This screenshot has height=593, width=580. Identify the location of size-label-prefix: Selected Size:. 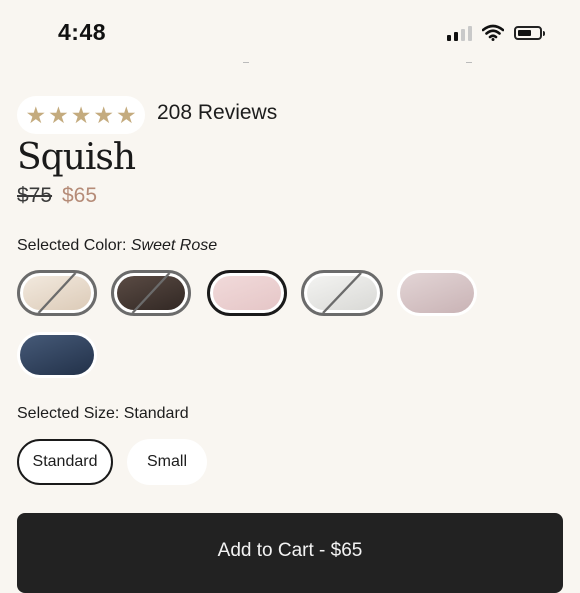
(68, 413).